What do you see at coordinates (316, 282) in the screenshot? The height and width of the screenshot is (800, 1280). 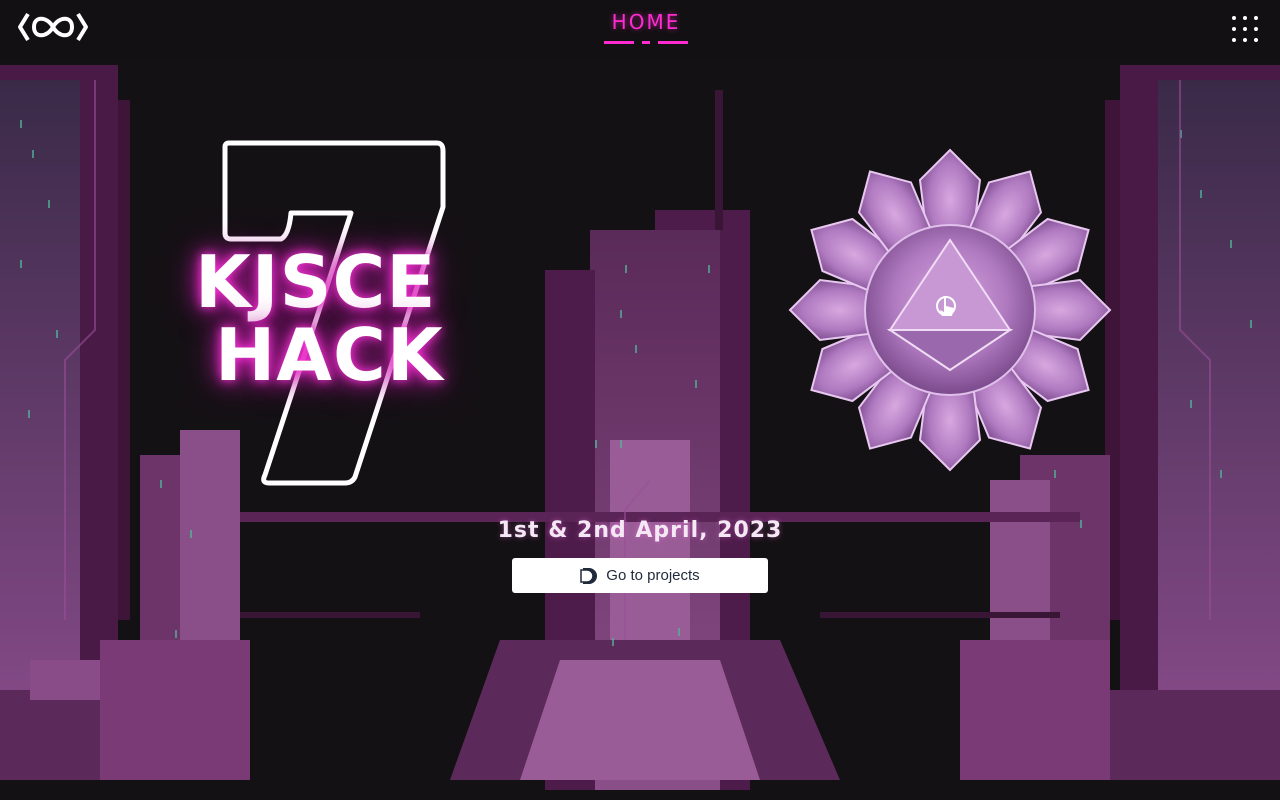 I see `hero-title-line1: KJSCE` at bounding box center [316, 282].